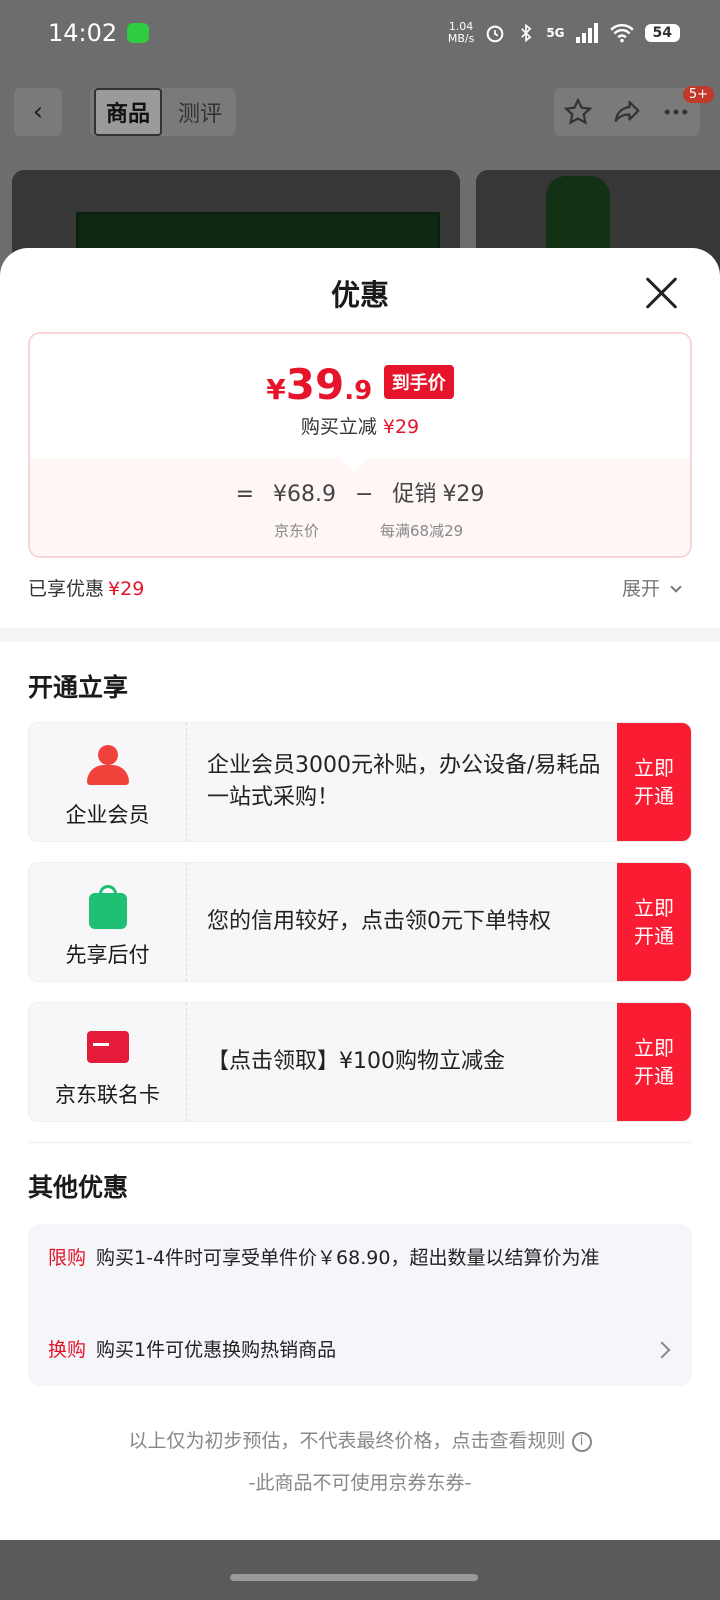  What do you see at coordinates (108, 907) in the screenshot?
I see `bag-icon` at bounding box center [108, 907].